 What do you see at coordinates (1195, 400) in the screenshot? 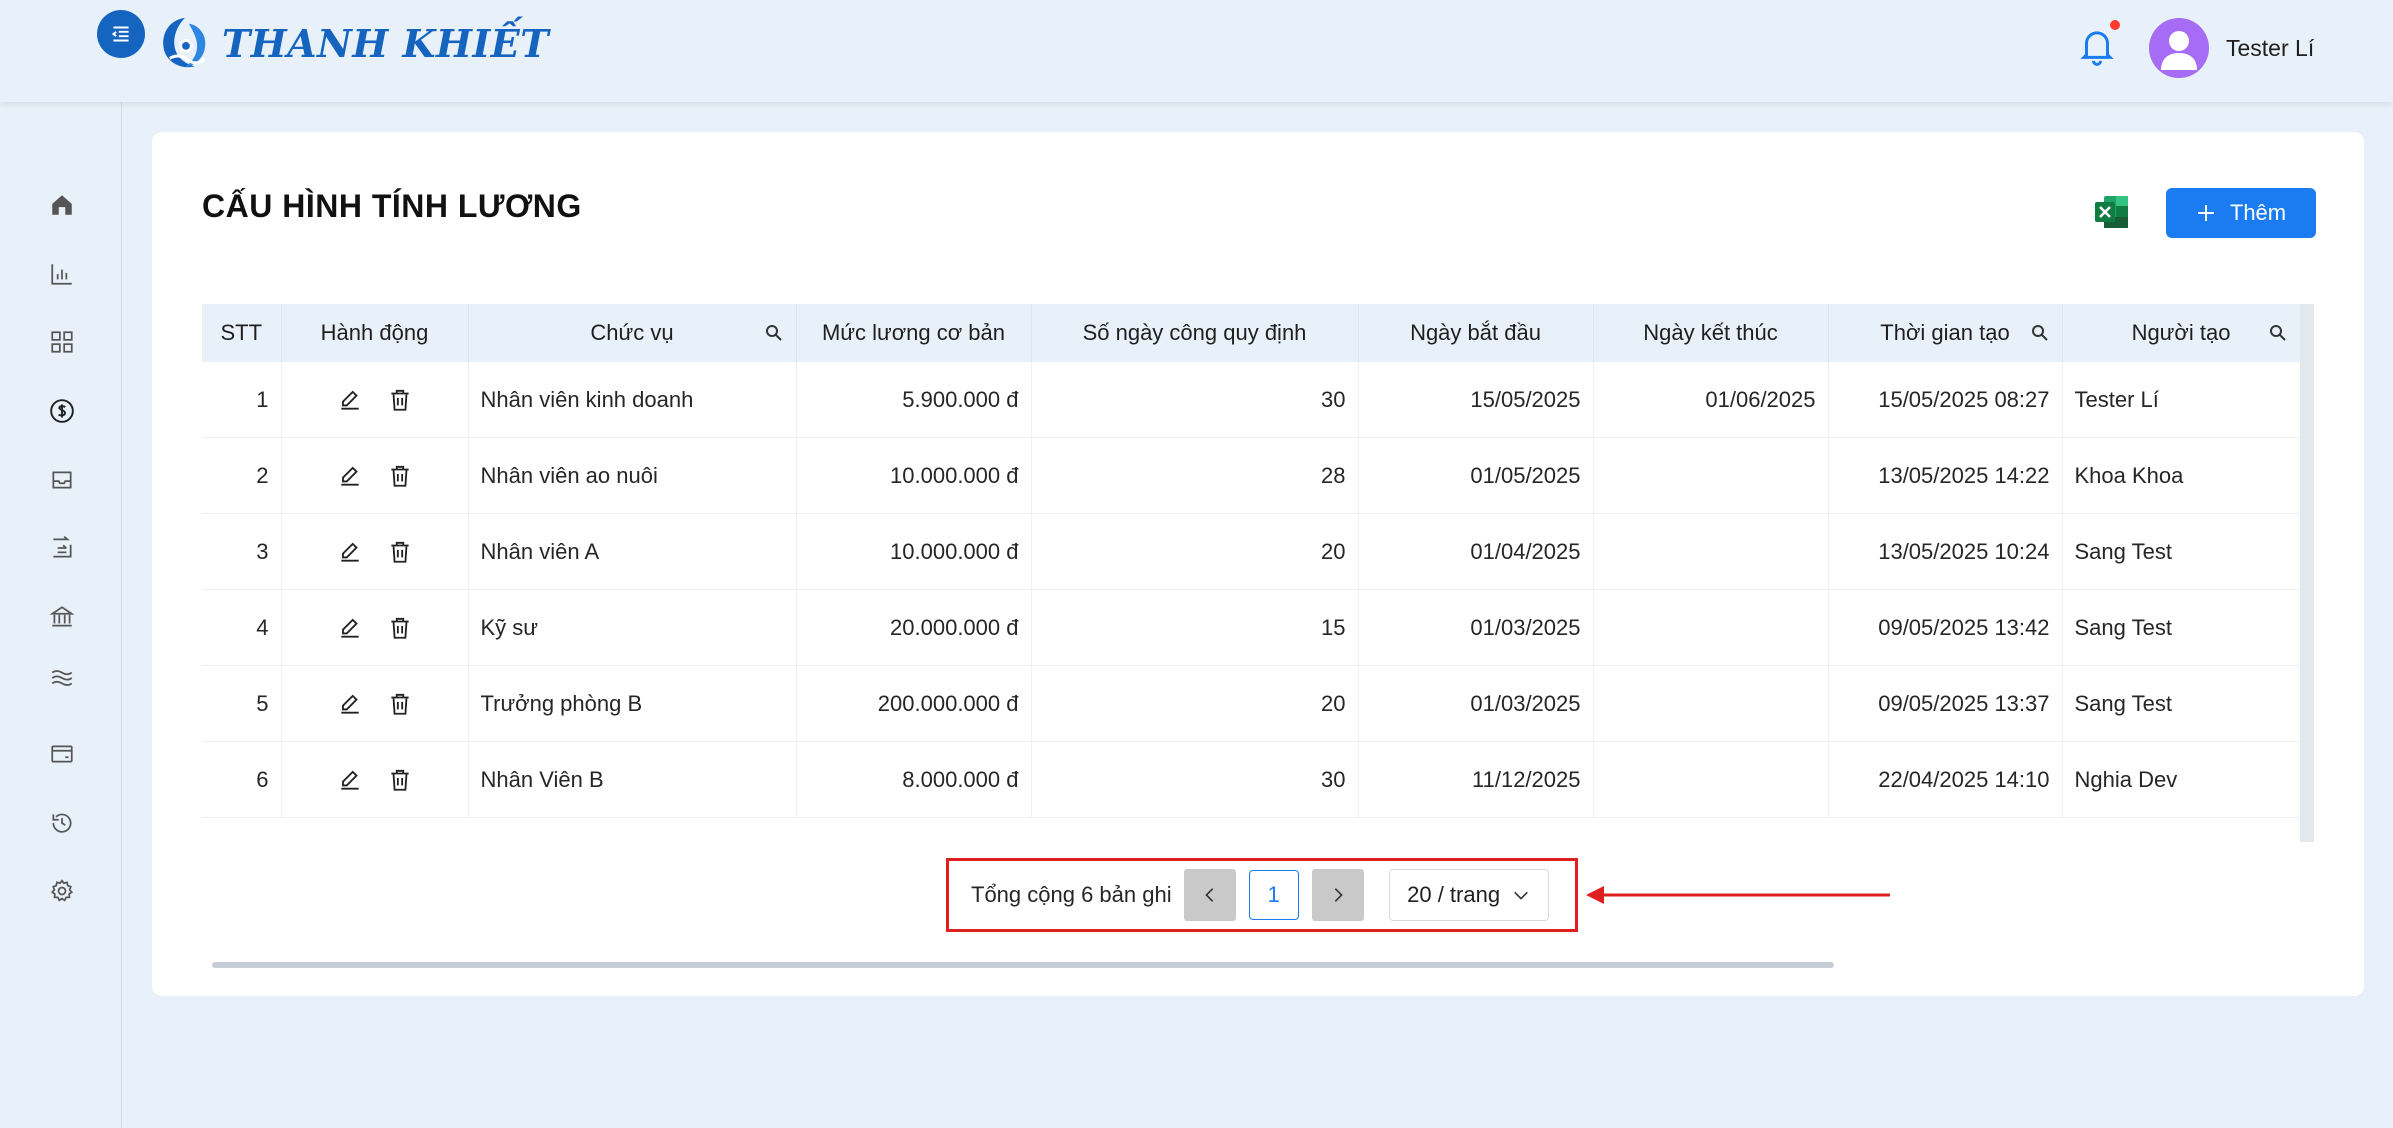
I see `cell-workdays: 30` at bounding box center [1195, 400].